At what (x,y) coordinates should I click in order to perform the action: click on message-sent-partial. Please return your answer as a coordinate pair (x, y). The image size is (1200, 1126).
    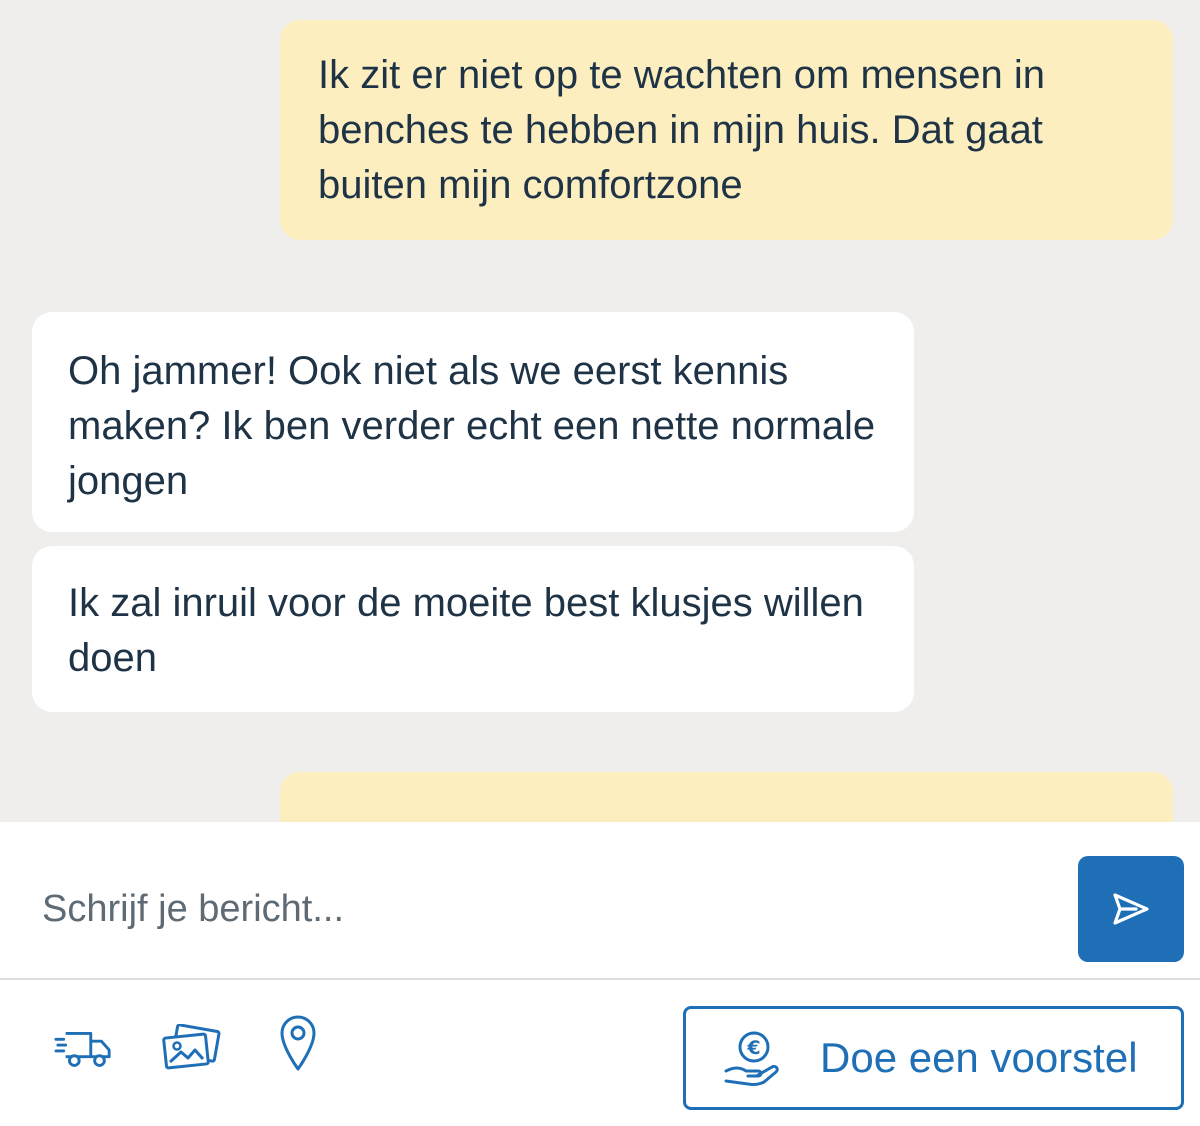
    Looking at the image, I should click on (726, 797).